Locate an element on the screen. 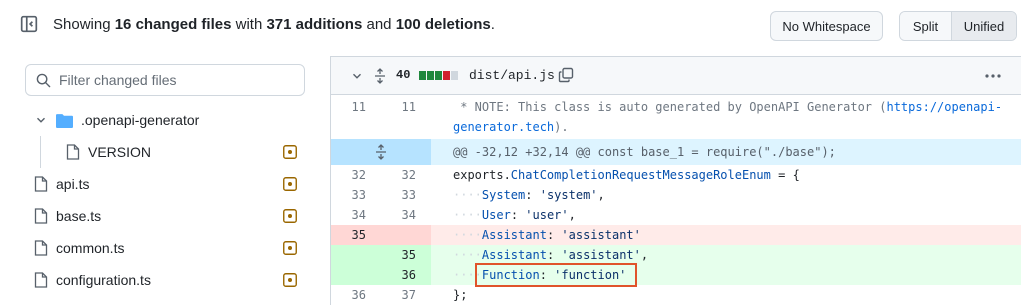 This screenshot has width=1021, height=305. tree-file-common-ts: common.ts is located at coordinates (166, 248).